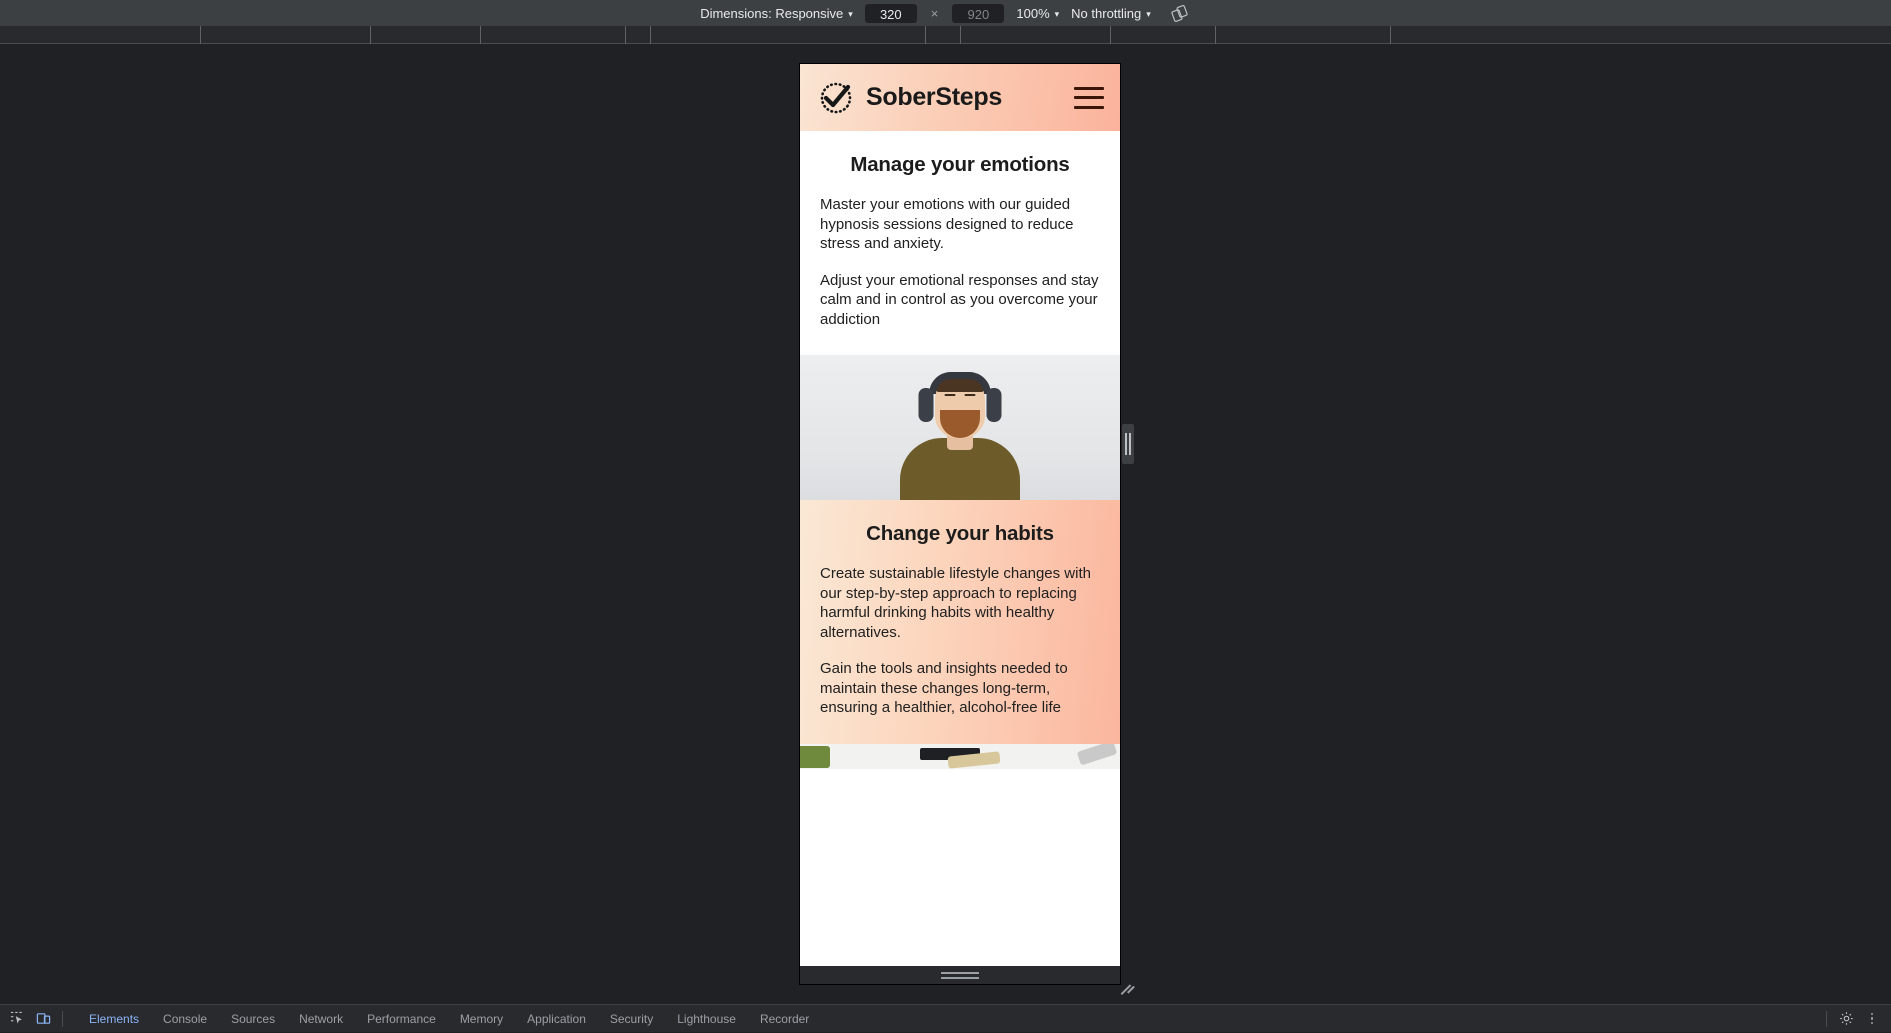 Image resolution: width=1891 pixels, height=1033 pixels. I want to click on more-dots, so click(1872, 1019).